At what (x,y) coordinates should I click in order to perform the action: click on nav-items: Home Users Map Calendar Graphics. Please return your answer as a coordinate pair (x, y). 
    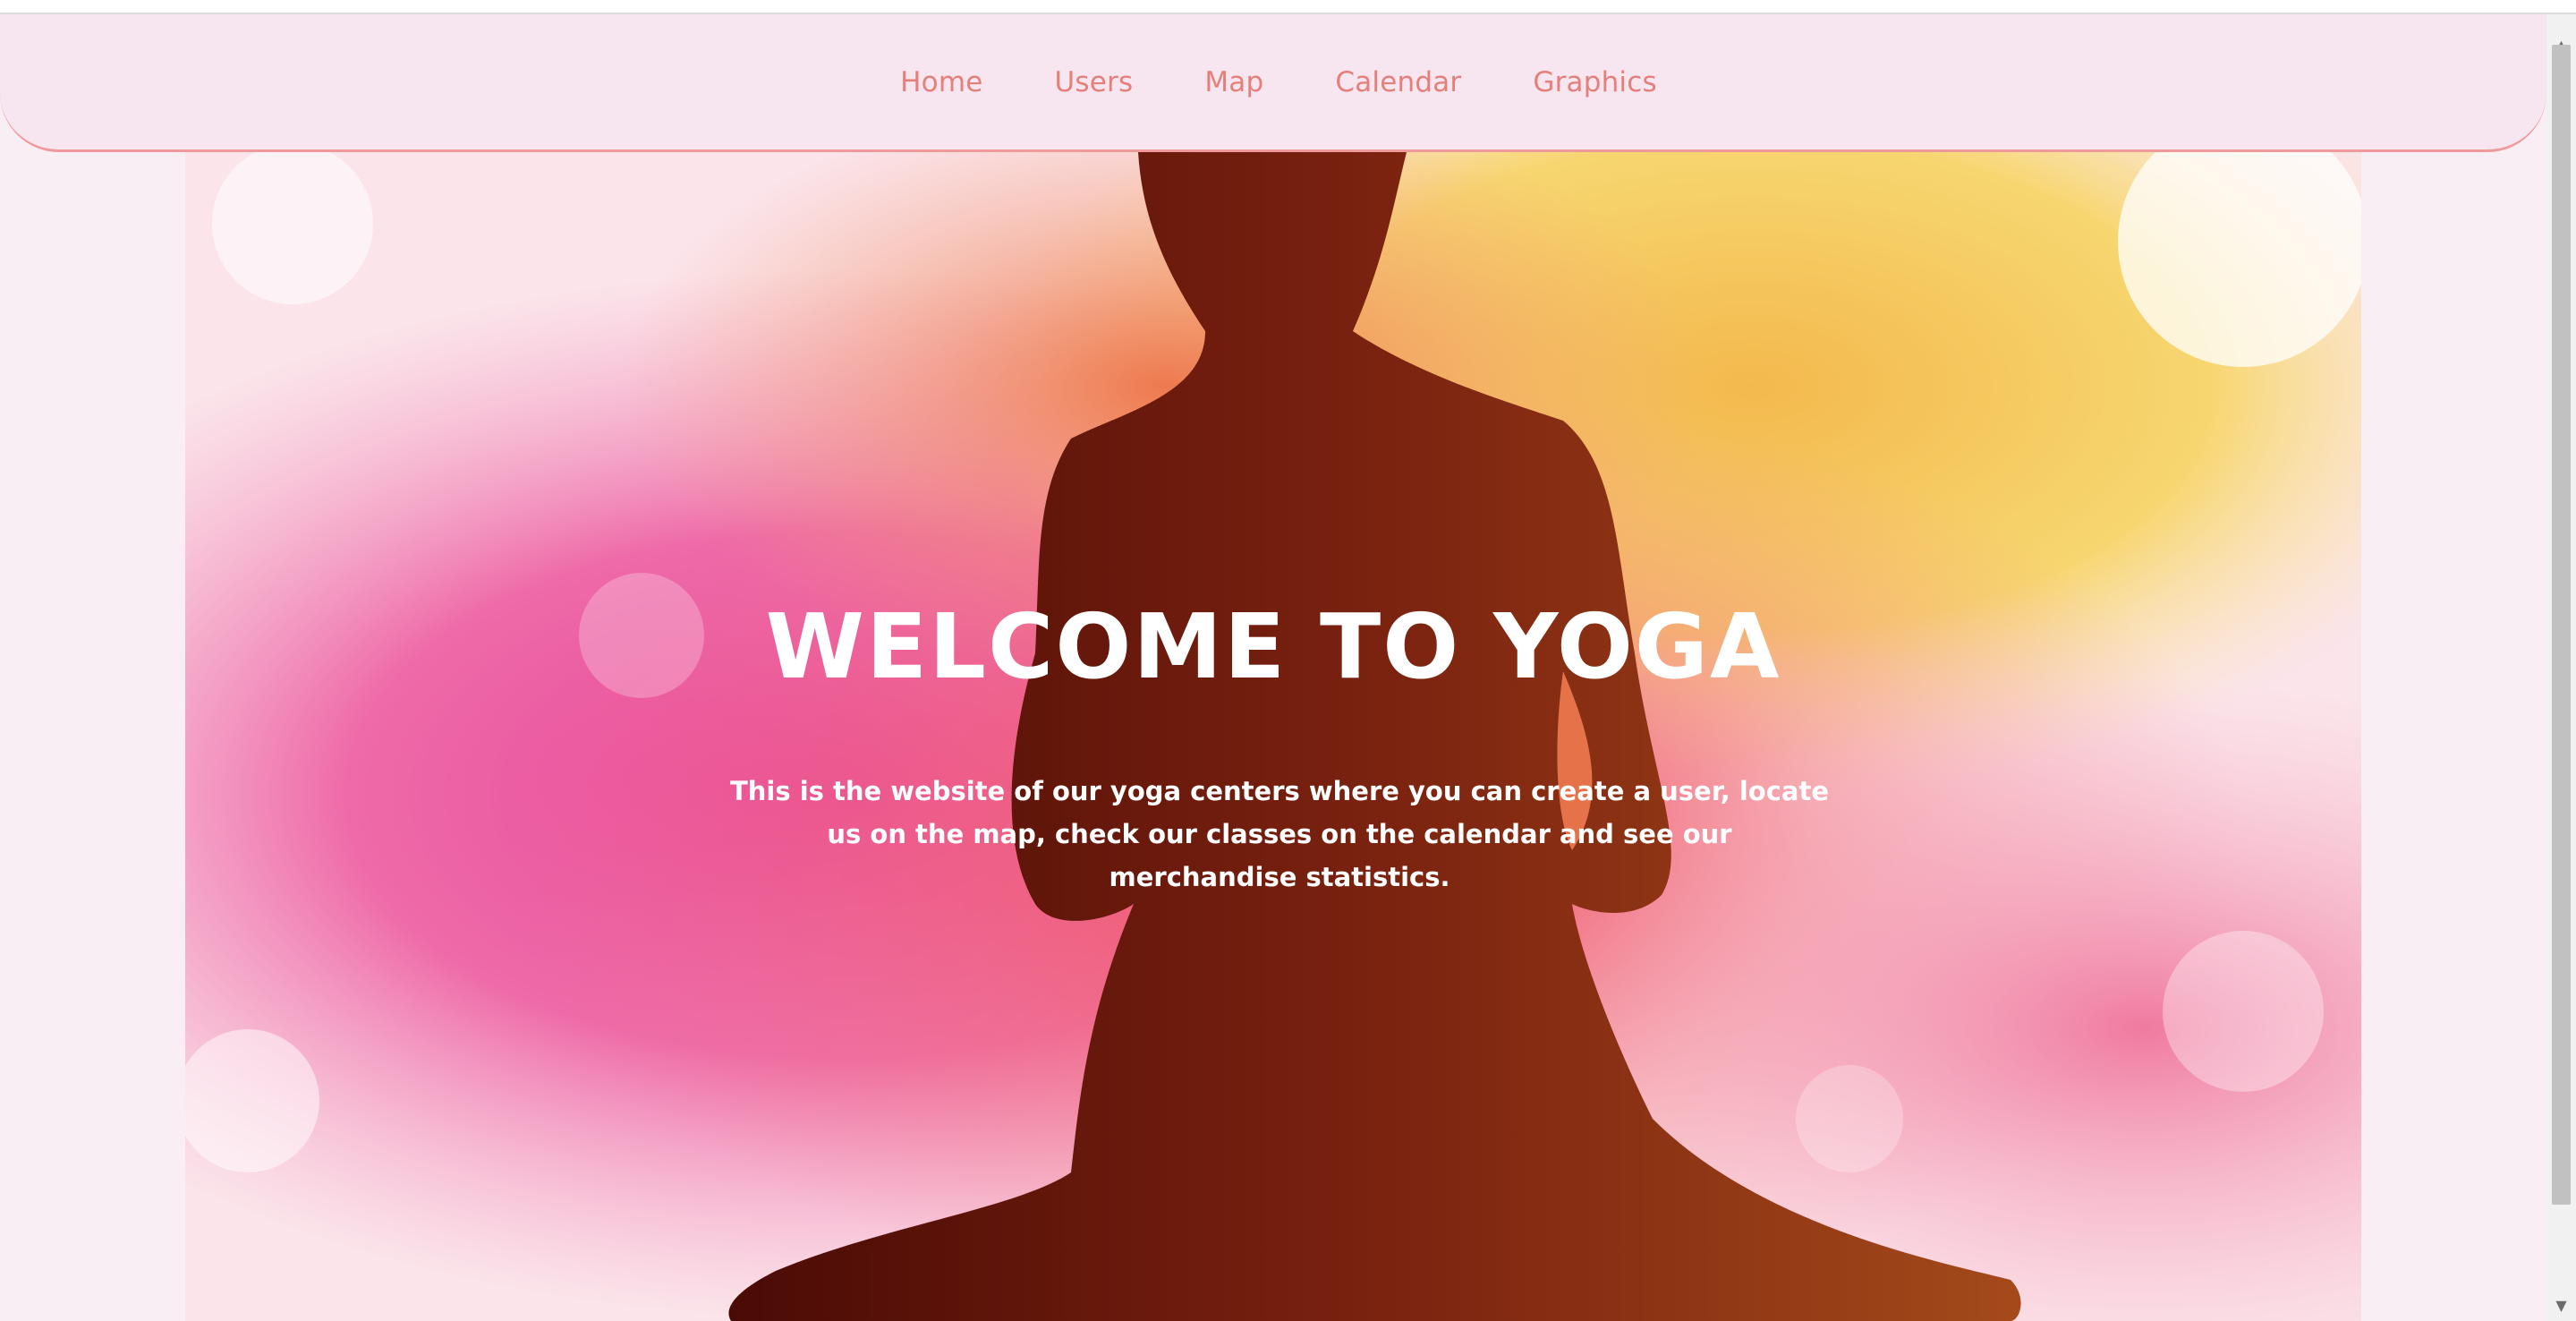
    Looking at the image, I should click on (1278, 82).